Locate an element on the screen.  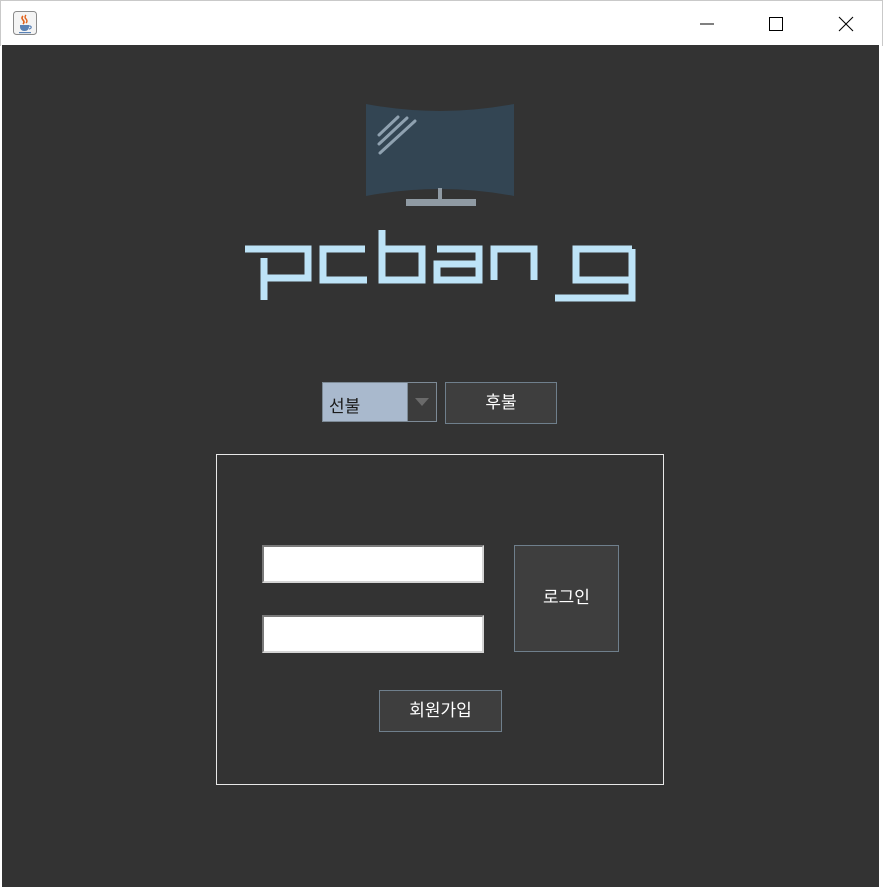
pcbang-wordmark is located at coordinates (440, 266).